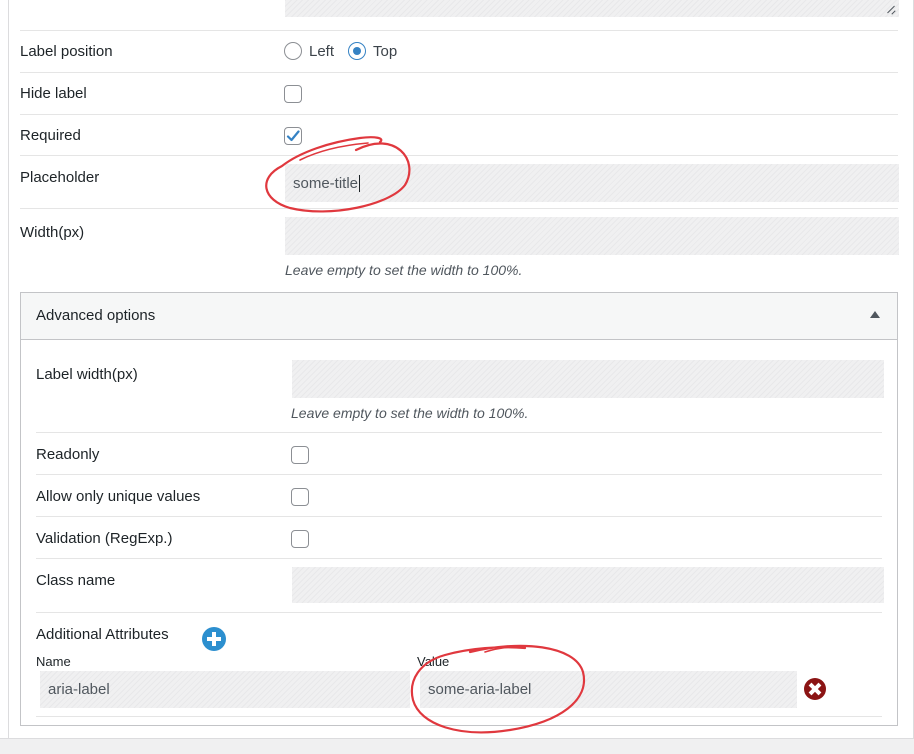 This screenshot has width=914, height=754. What do you see at coordinates (53, 93) in the screenshot?
I see `hide-label-label: Hide label` at bounding box center [53, 93].